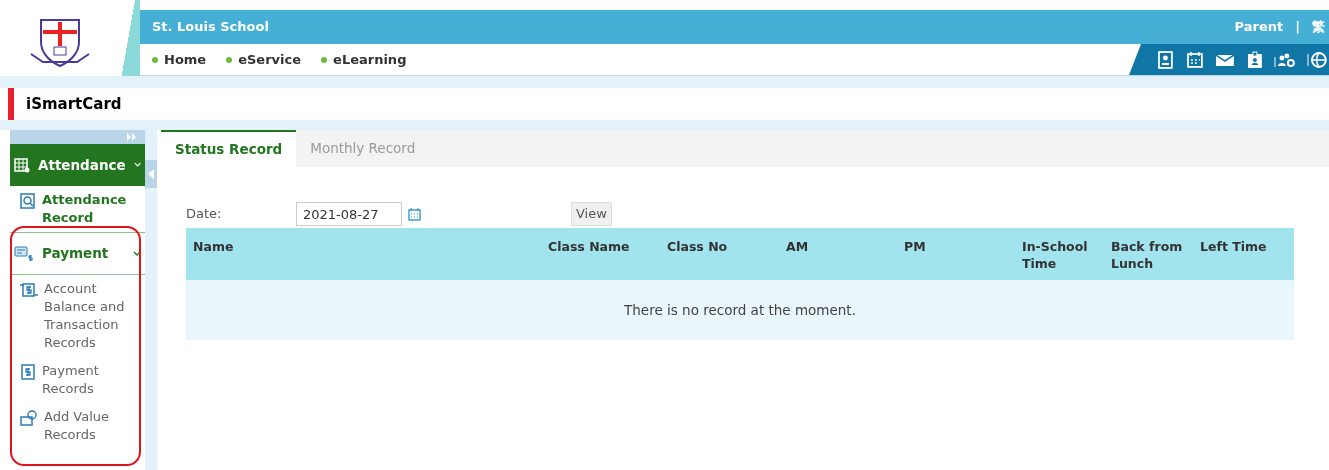 Image resolution: width=1329 pixels, height=470 pixels. I want to click on nav-link: Home, so click(179, 59).